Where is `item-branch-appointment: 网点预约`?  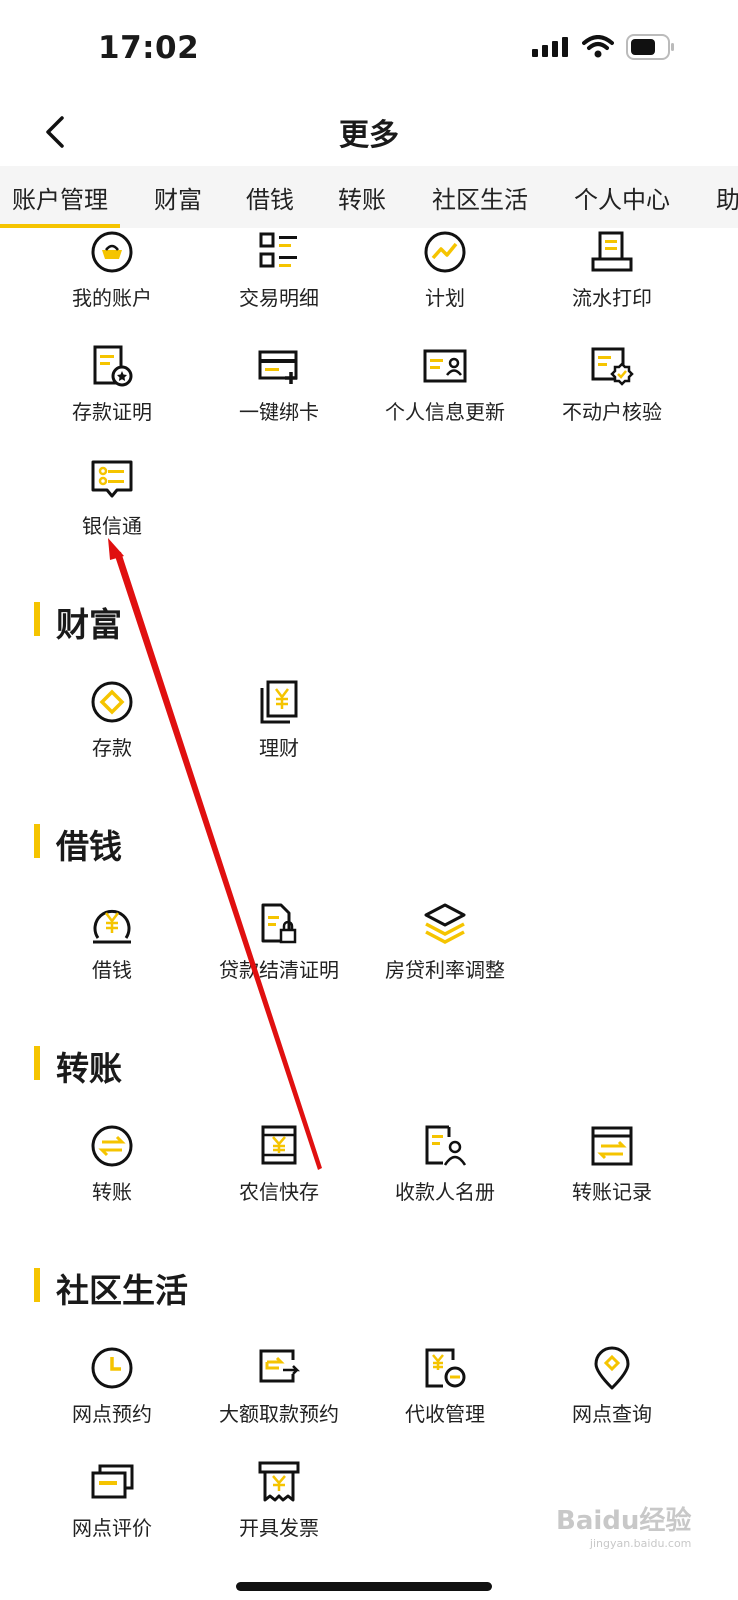
item-branch-appointment: 网点预约 is located at coordinates (112, 1396).